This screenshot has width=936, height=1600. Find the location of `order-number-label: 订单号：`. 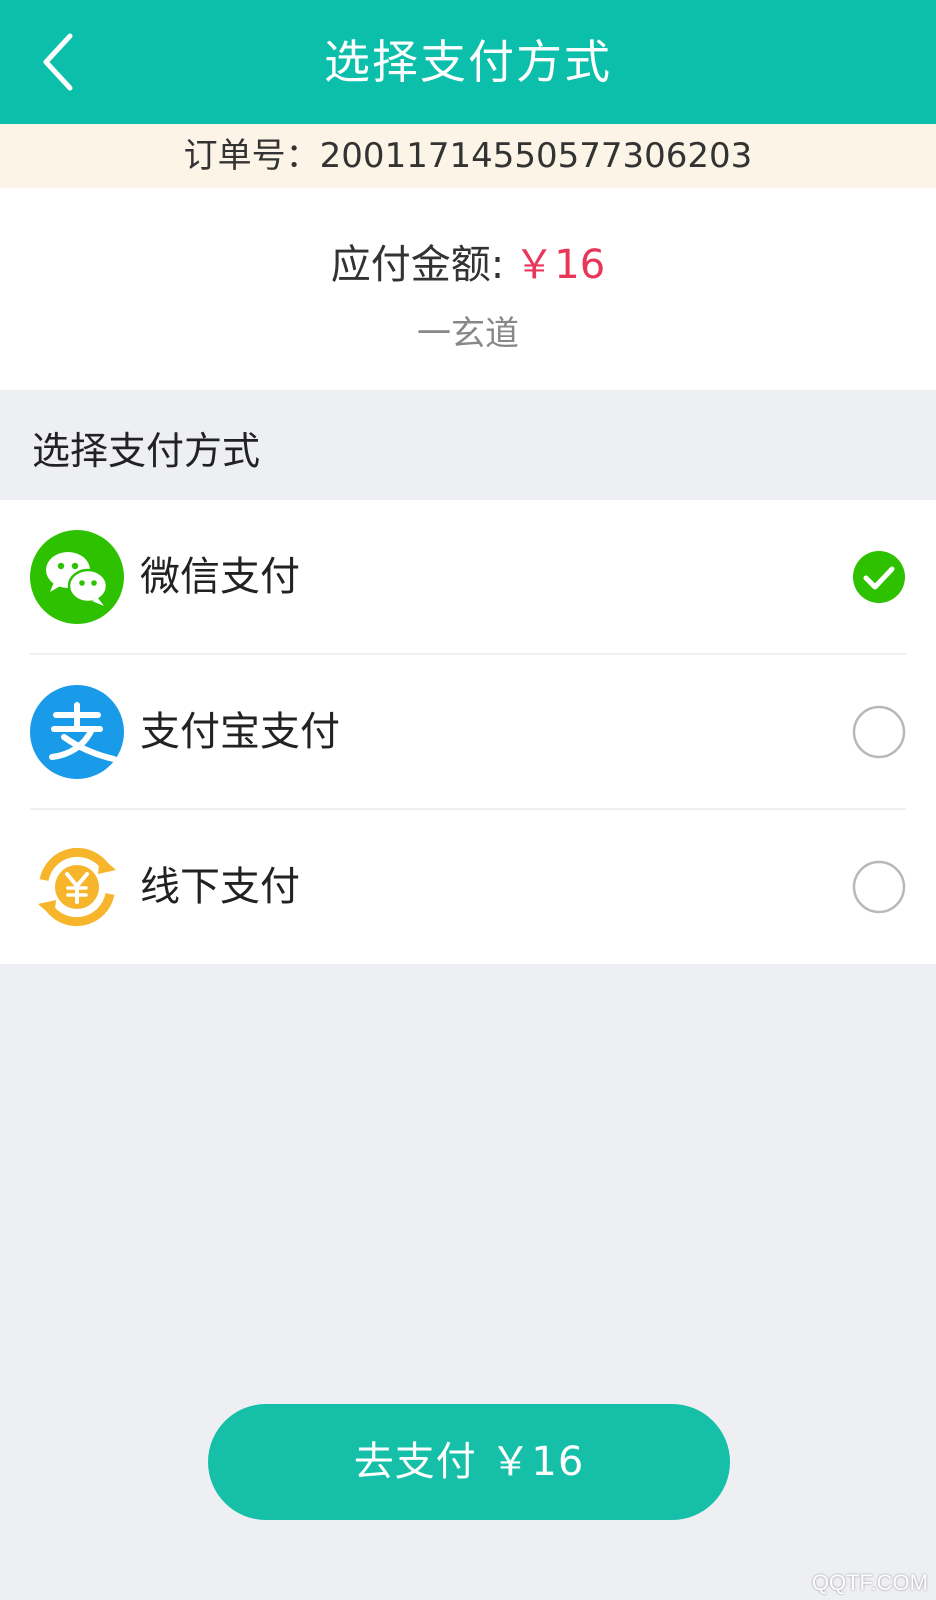

order-number-label: 订单号： is located at coordinates (251, 156).